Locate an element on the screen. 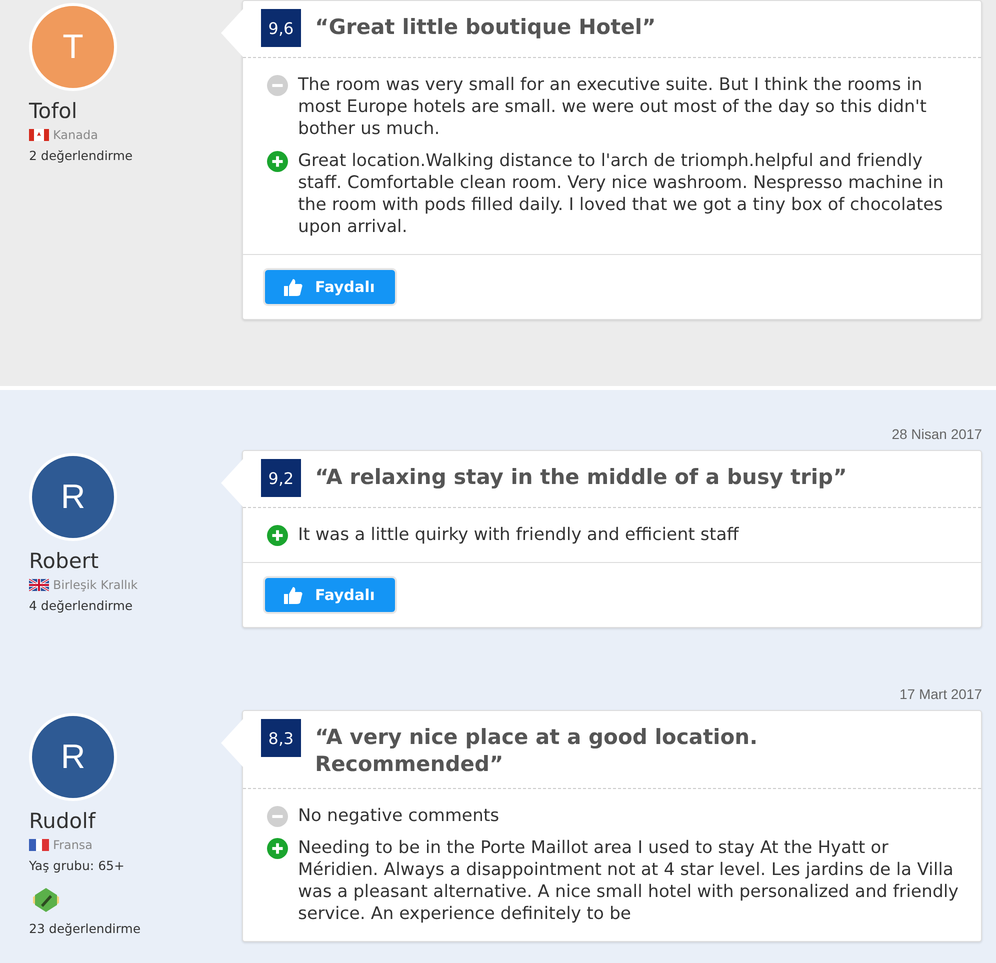 Image resolution: width=996 pixels, height=963 pixels. comment-text: It was a little quirky with friendly and efficient staff is located at coordinates (518, 535).